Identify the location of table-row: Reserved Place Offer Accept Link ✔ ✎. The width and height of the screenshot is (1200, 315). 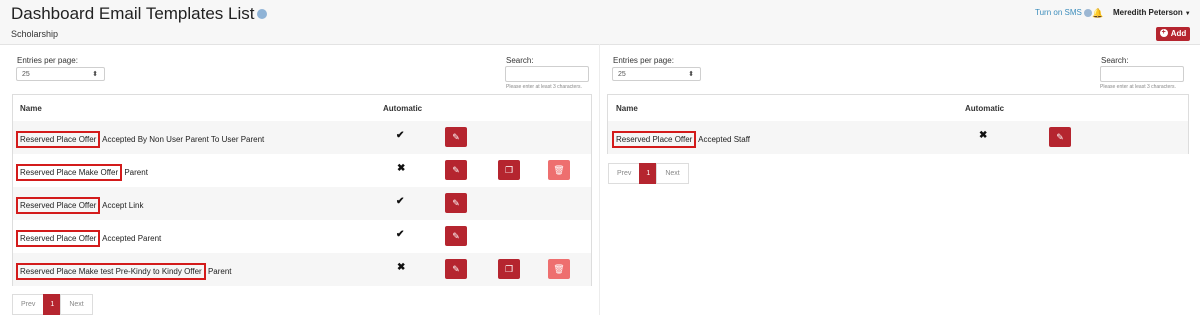
(302, 204).